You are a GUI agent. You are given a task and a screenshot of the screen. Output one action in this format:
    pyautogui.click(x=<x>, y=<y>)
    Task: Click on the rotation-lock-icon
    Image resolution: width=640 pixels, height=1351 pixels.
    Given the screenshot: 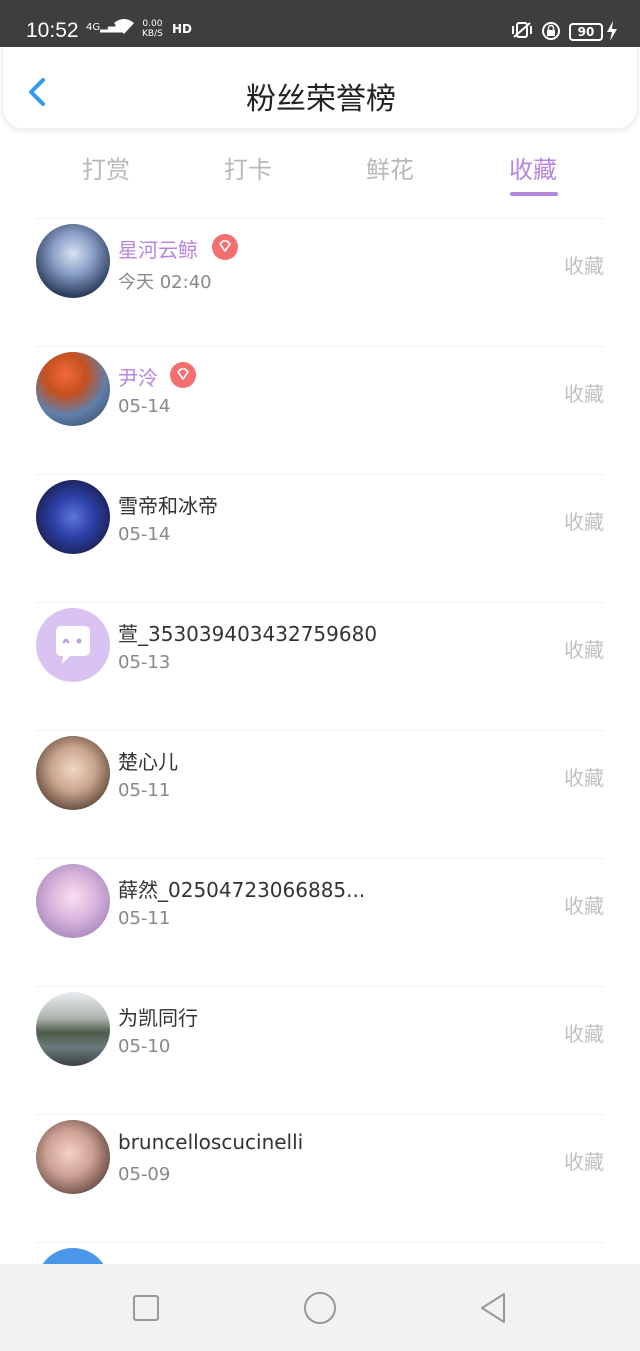 What is the action you would take?
    pyautogui.click(x=551, y=33)
    